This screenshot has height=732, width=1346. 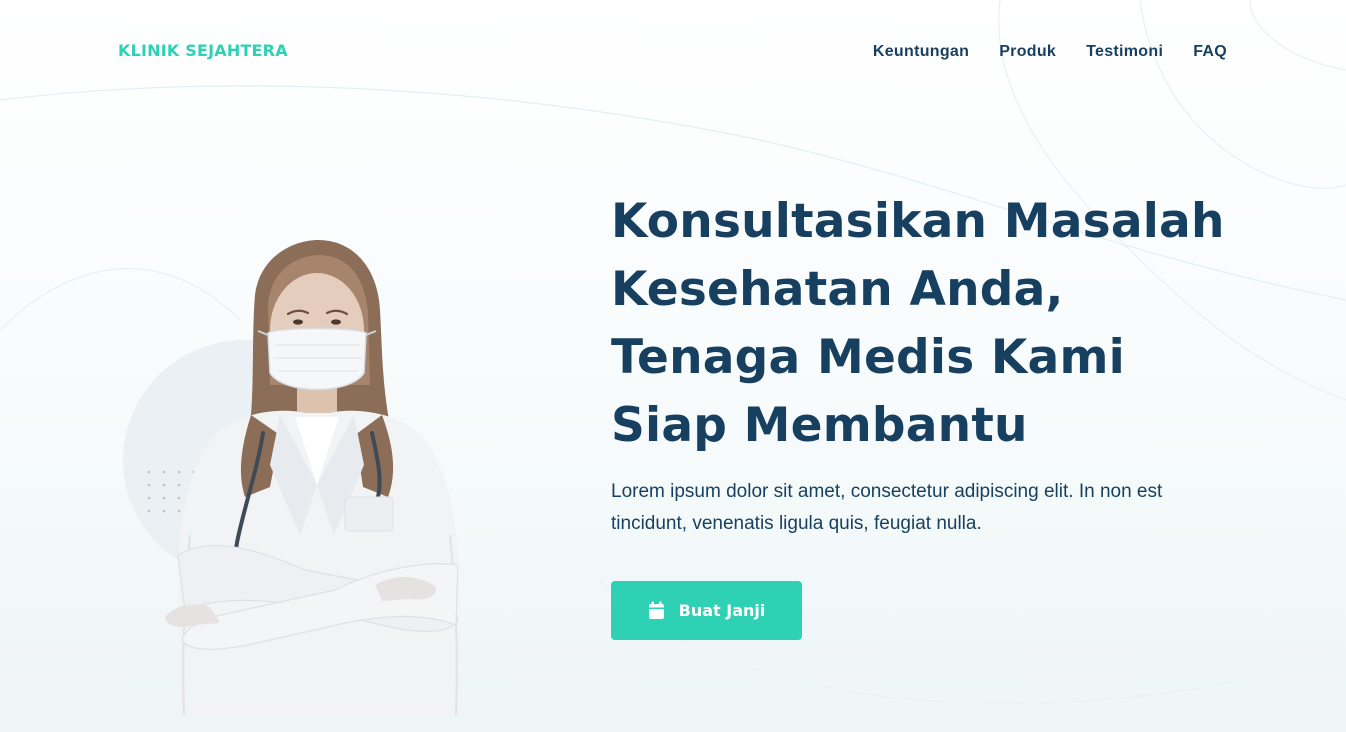 What do you see at coordinates (921, 52) in the screenshot?
I see `nav-link-keuntungan: Keuntungan` at bounding box center [921, 52].